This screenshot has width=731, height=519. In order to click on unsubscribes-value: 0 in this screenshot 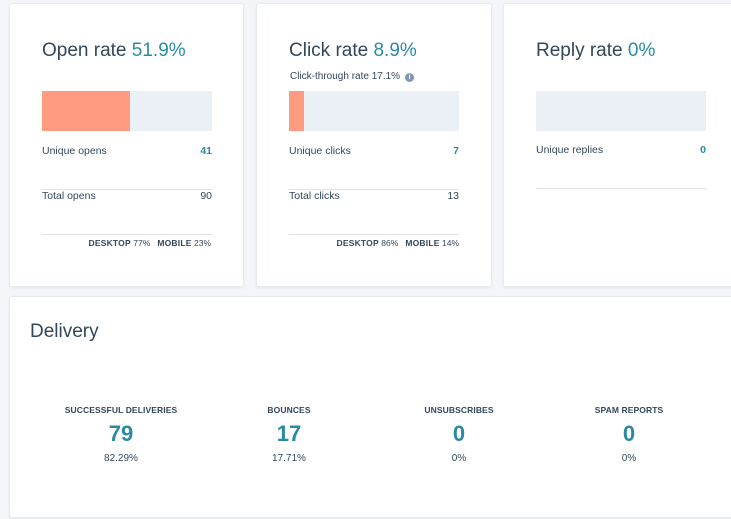, I will do `click(459, 434)`.